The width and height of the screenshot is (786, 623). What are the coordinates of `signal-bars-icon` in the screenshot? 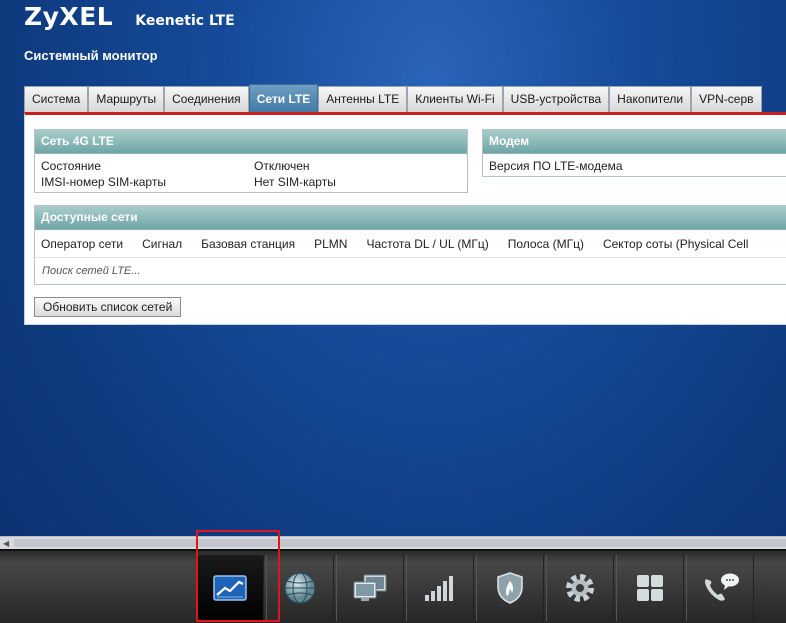 It's located at (440, 588).